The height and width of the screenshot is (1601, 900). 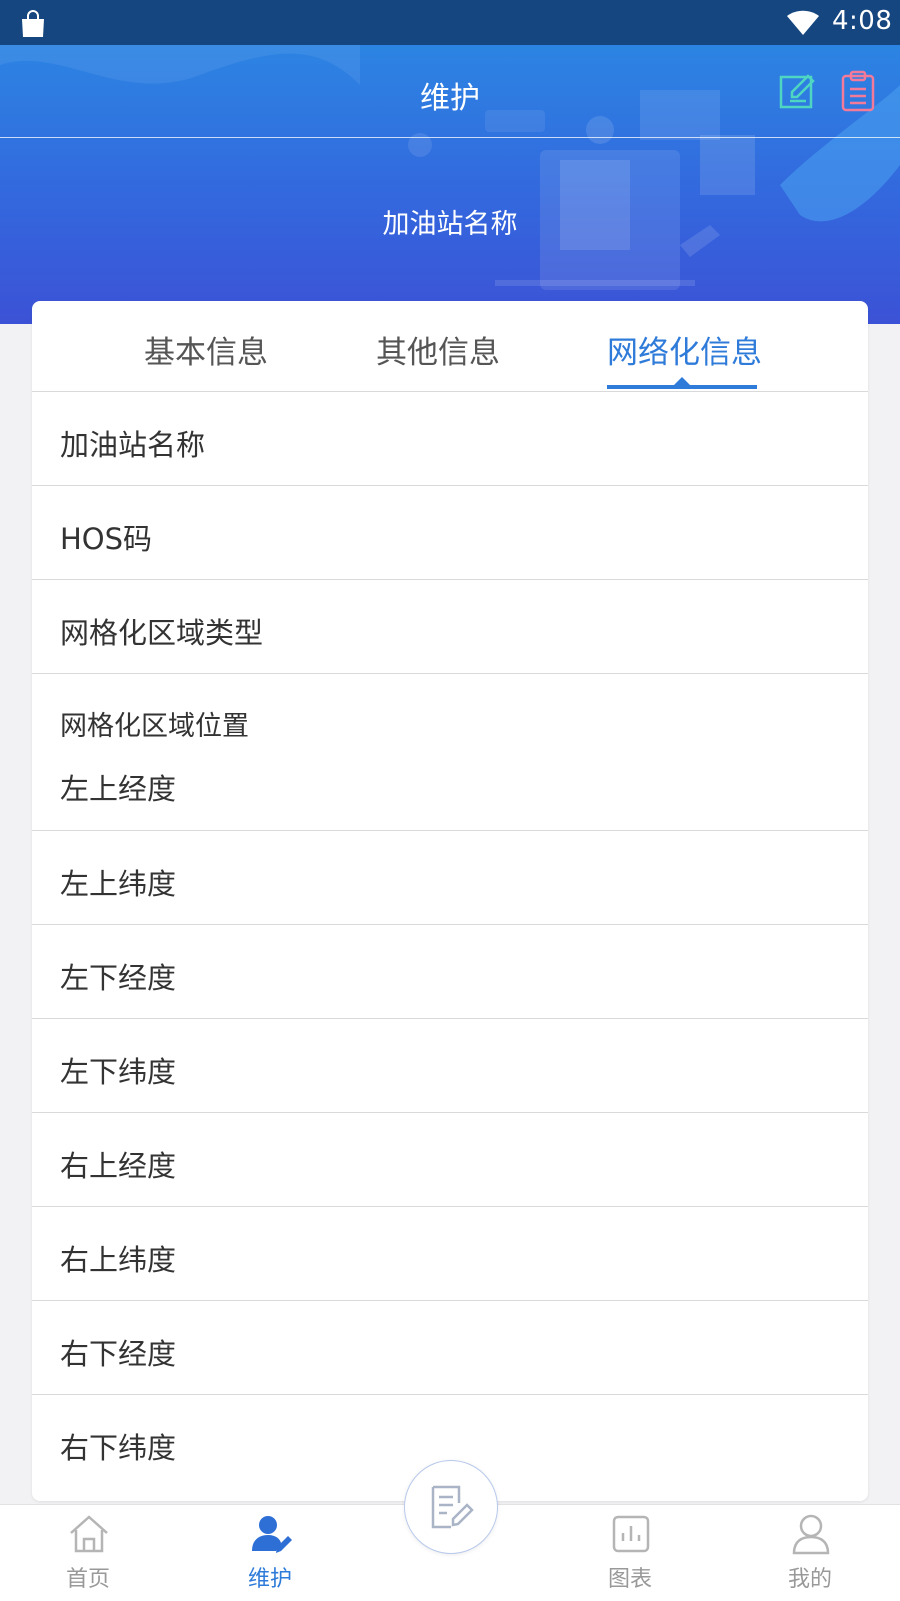 What do you see at coordinates (682, 387) in the screenshot?
I see `tab-active-indicator` at bounding box center [682, 387].